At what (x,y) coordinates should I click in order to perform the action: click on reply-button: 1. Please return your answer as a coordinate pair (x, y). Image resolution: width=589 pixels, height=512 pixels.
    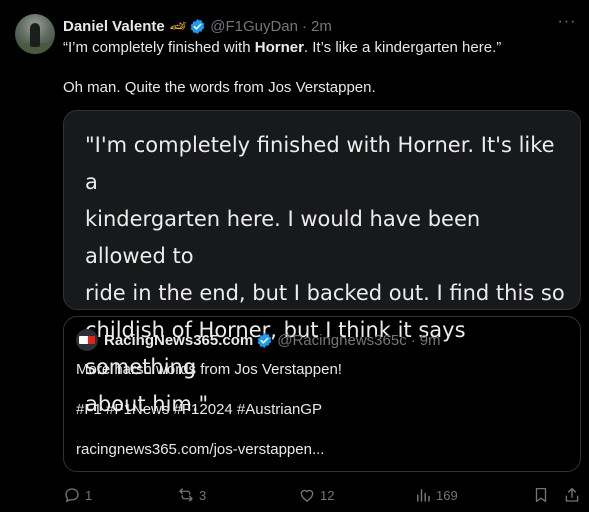
    Looking at the image, I should click on (77, 495).